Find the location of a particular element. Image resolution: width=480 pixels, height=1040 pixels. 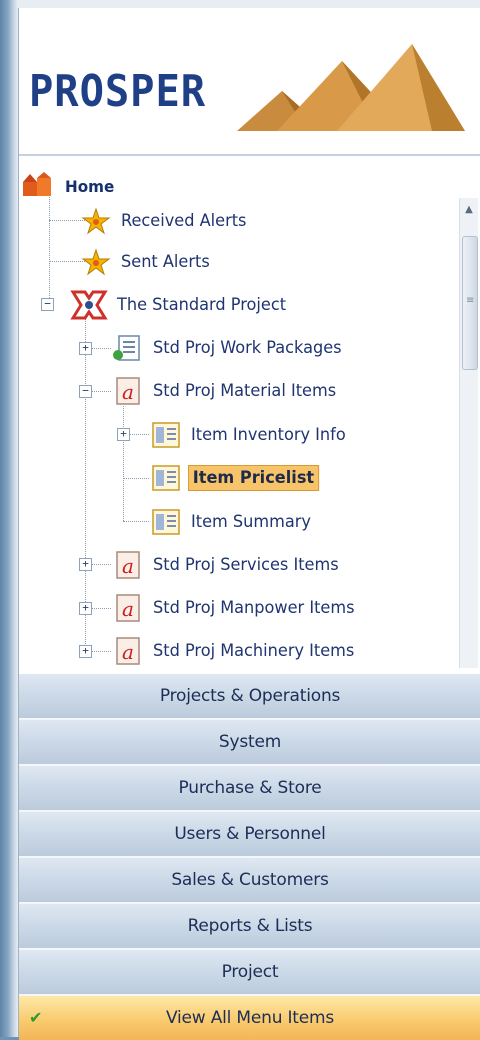

tree-item-material-items: a Std Proj Material Items is located at coordinates (228, 391).